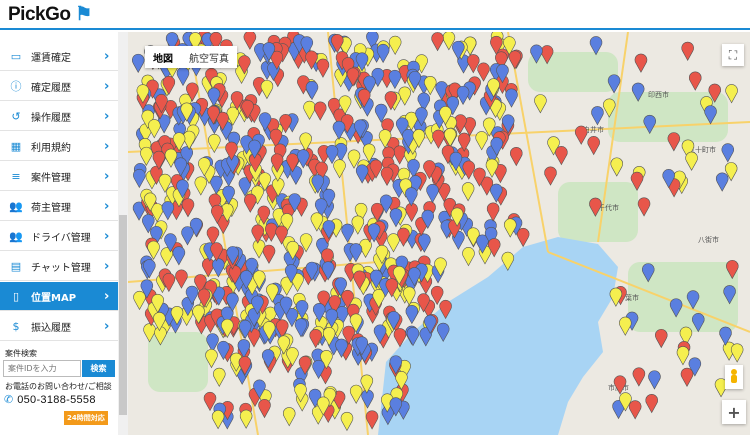 The height and width of the screenshot is (435, 750). Describe the element at coordinates (51, 58) in the screenshot. I see `sidebar-item-label: 運賃確定` at that location.